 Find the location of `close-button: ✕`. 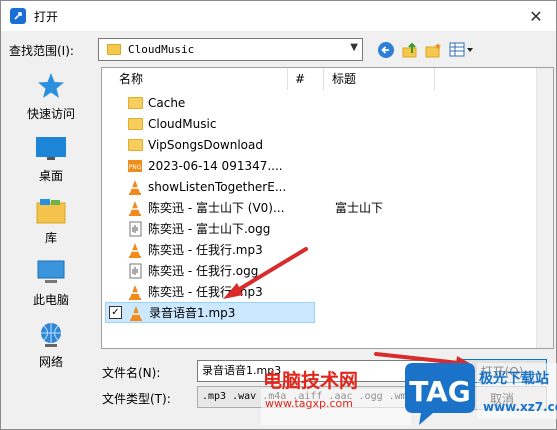

close-button: ✕ is located at coordinates (536, 16).